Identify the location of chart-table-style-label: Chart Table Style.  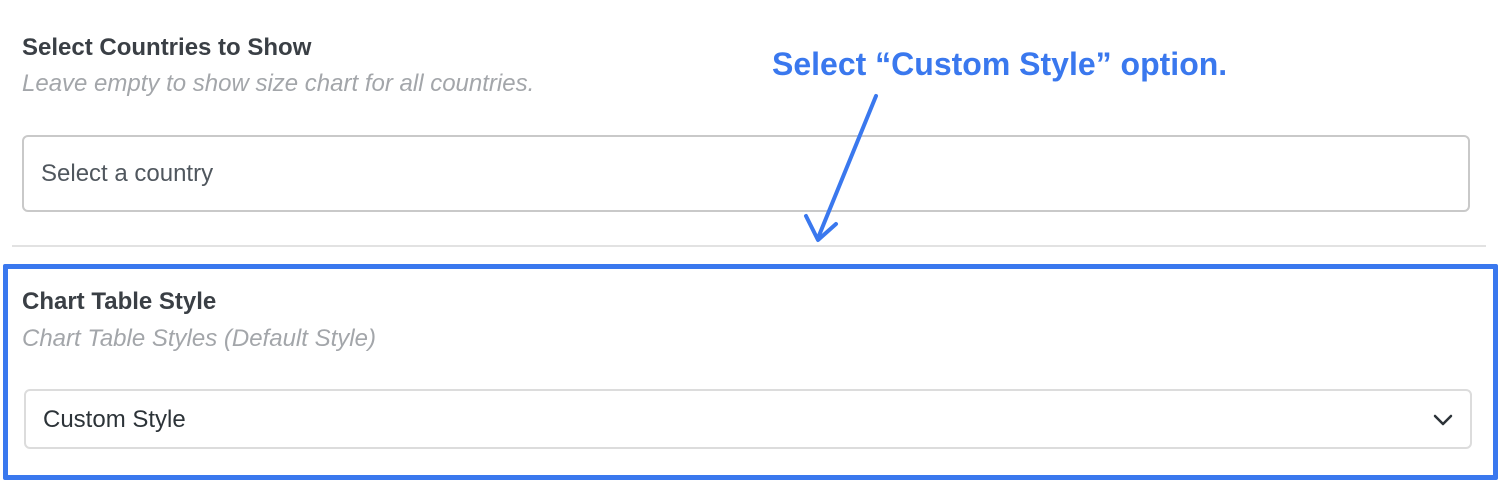
(119, 301).